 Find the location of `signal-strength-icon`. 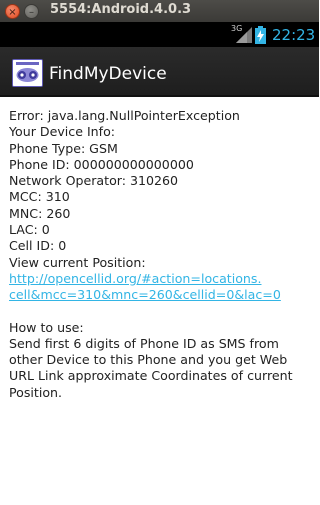

signal-strength-icon is located at coordinates (244, 35).